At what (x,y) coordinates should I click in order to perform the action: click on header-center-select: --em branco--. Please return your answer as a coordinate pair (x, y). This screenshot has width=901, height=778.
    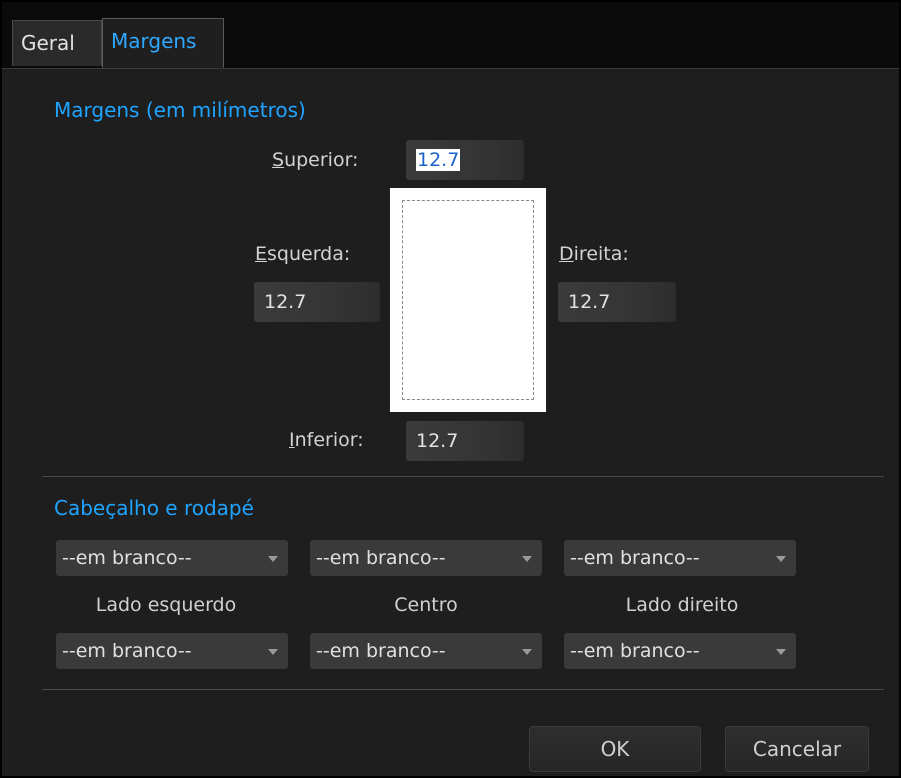
    Looking at the image, I should click on (426, 558).